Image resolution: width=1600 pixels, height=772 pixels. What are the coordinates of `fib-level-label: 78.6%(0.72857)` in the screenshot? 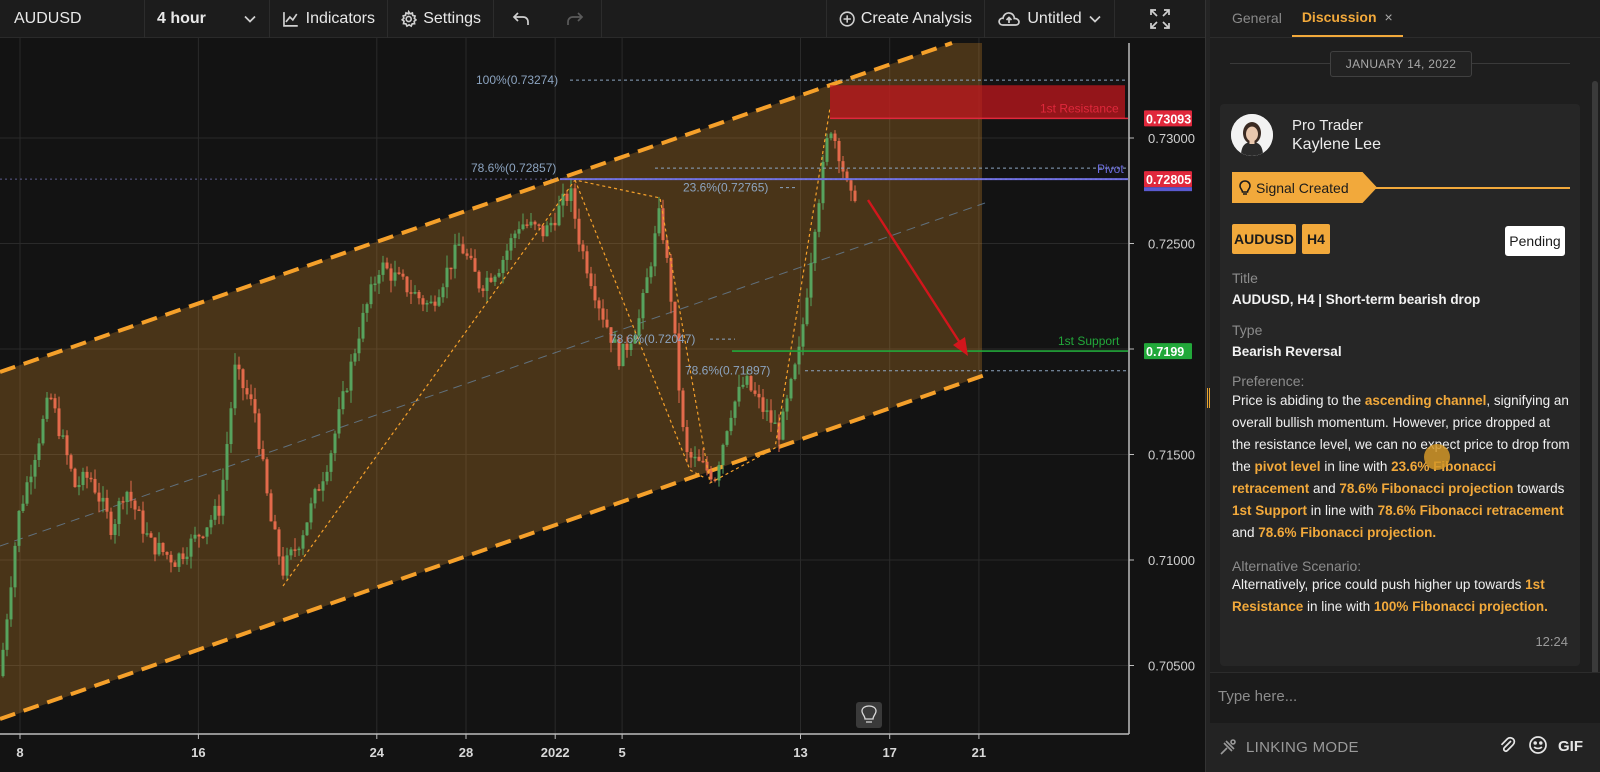 It's located at (513, 168).